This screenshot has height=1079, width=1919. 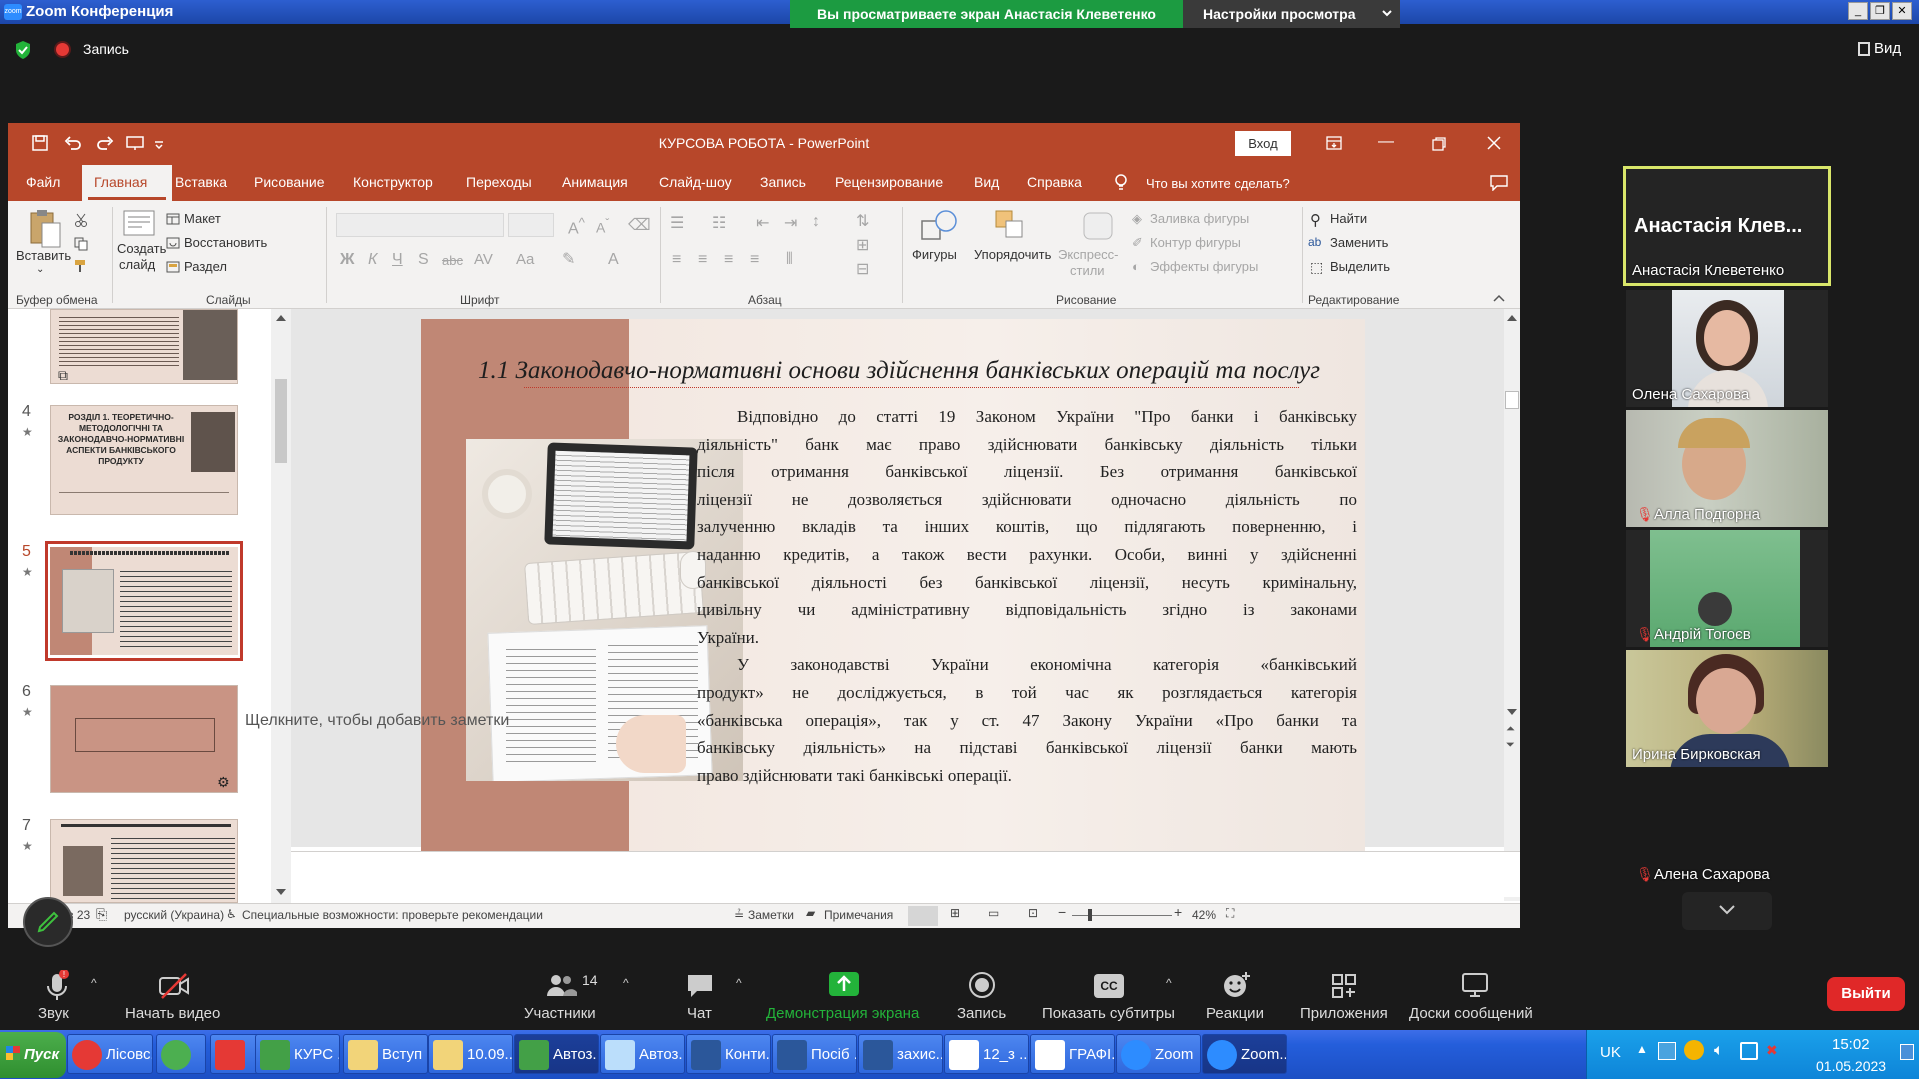 What do you see at coordinates (45, 229) in the screenshot?
I see `paste-icon` at bounding box center [45, 229].